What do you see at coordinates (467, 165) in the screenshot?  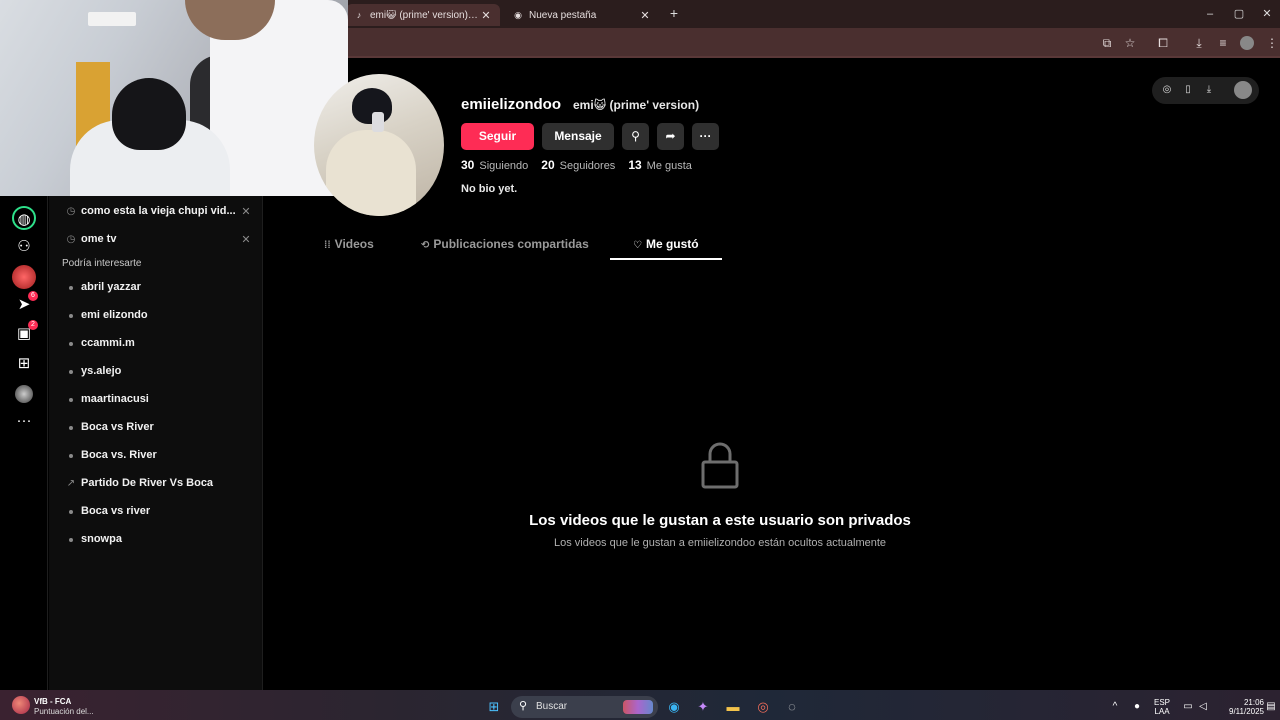 I see `following-count: 30` at bounding box center [467, 165].